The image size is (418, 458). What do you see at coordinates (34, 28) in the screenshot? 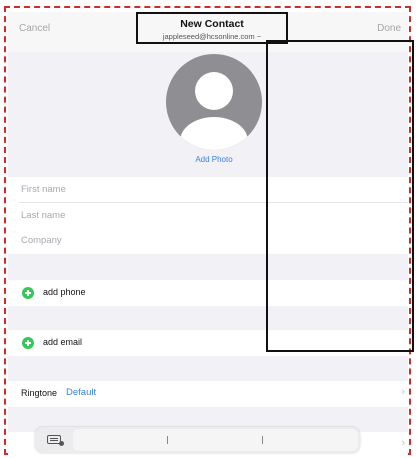
I see `cancel-button: Cancel` at bounding box center [34, 28].